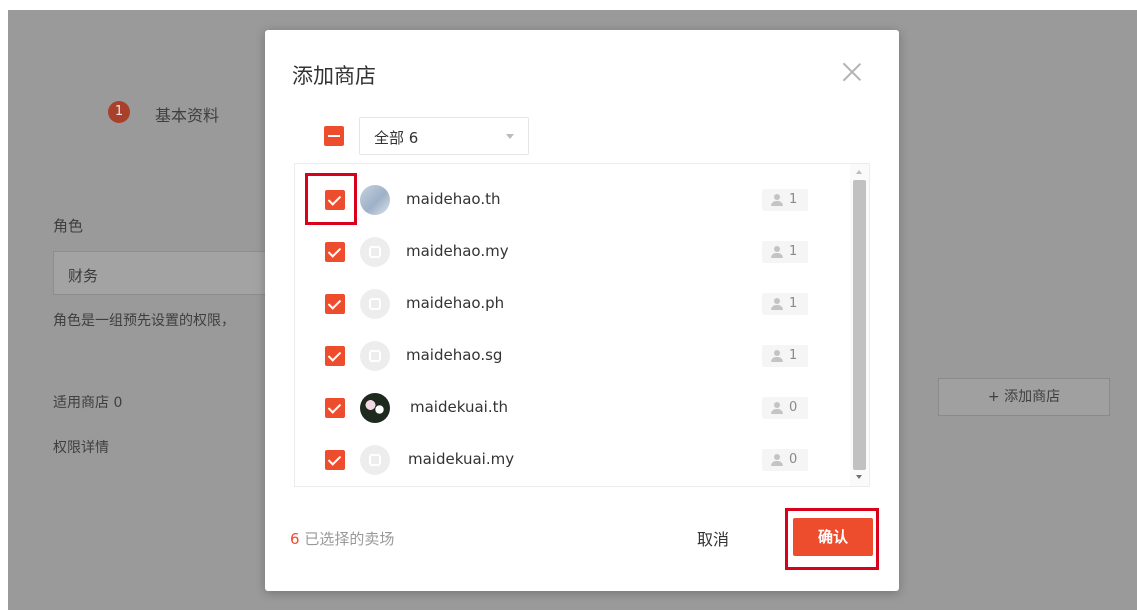  Describe the element at coordinates (455, 303) in the screenshot. I see `shop-name: maidehao.ph` at that location.